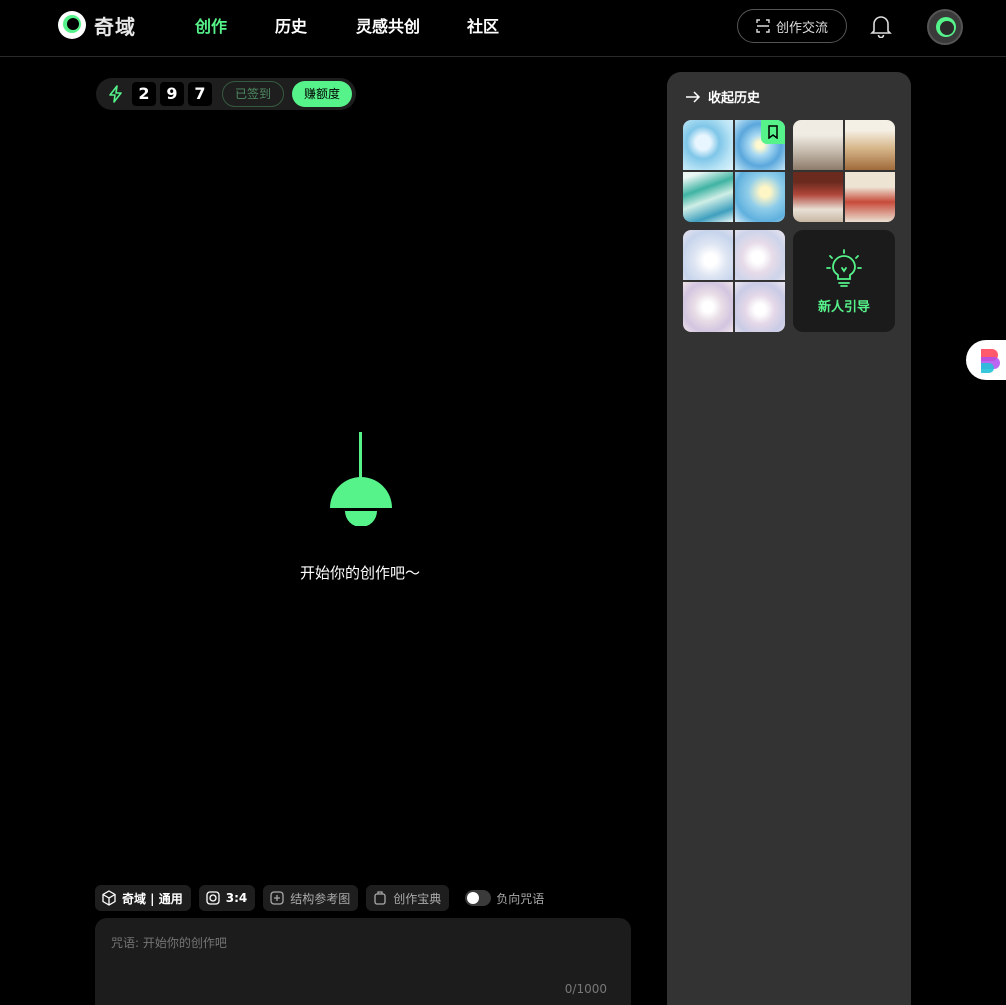  What do you see at coordinates (72, 25) in the screenshot?
I see `logo-mark-icon` at bounding box center [72, 25].